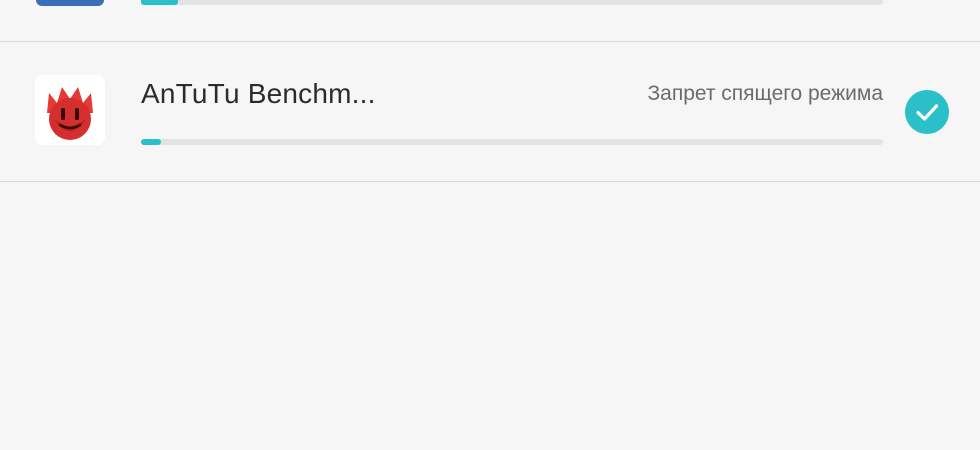 Image resolution: width=980 pixels, height=450 pixels. Describe the element at coordinates (490, 21) in the screenshot. I see `list-item-previous` at that location.